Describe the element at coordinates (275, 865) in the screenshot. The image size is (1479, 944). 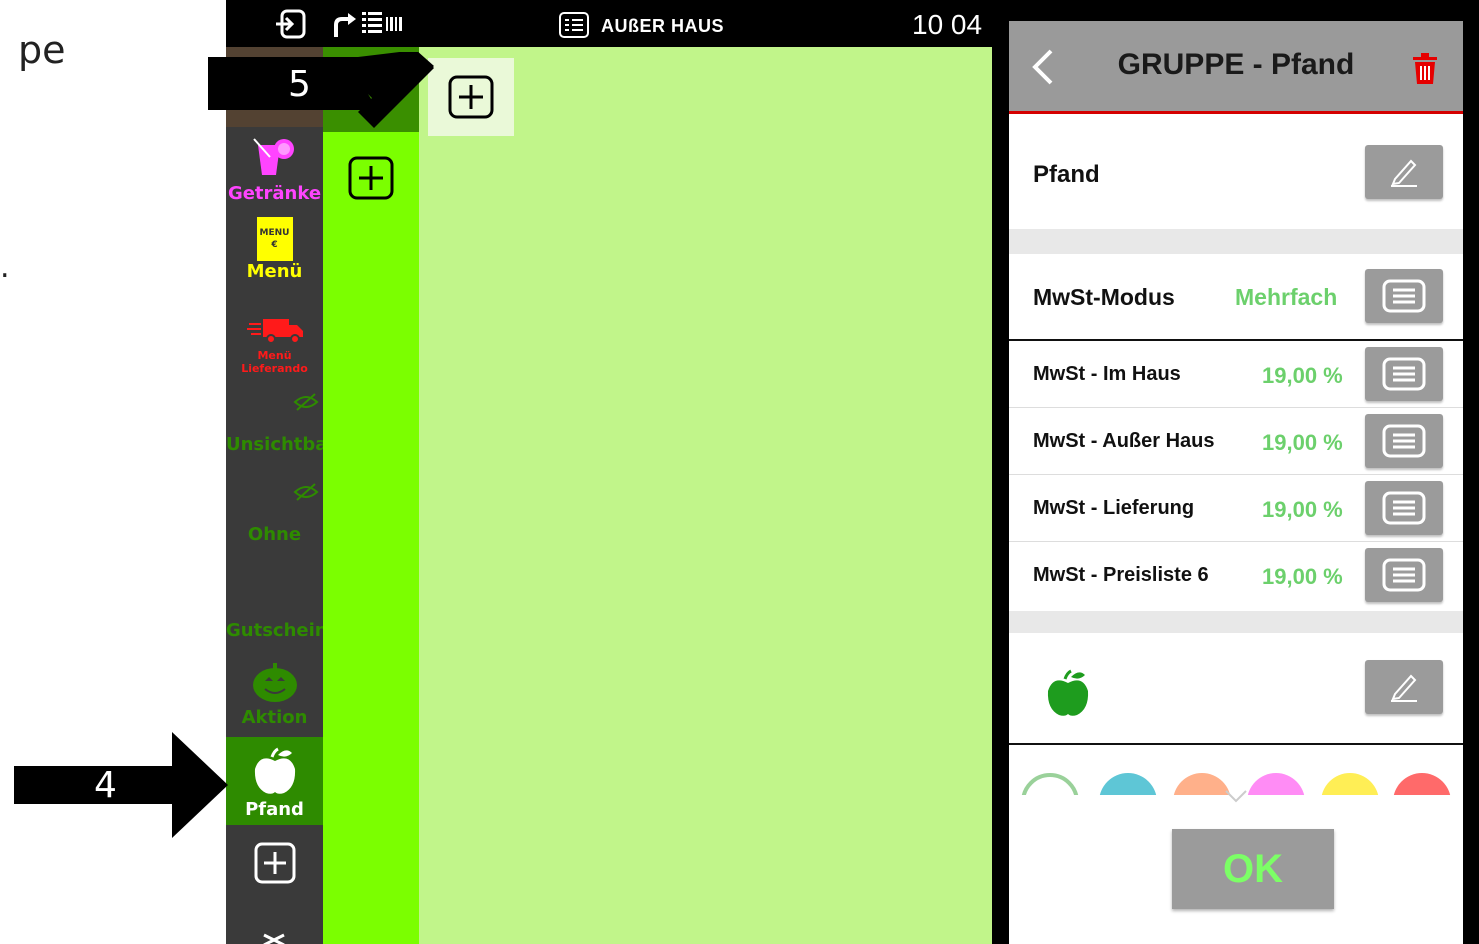
I see `add-category-button` at that location.